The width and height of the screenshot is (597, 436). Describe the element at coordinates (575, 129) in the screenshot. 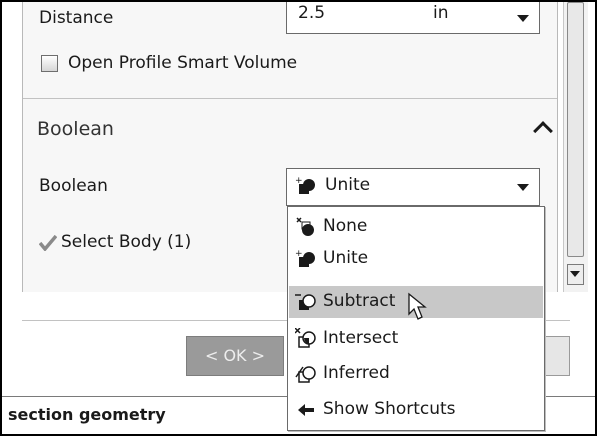

I see `scroll-thumb` at that location.